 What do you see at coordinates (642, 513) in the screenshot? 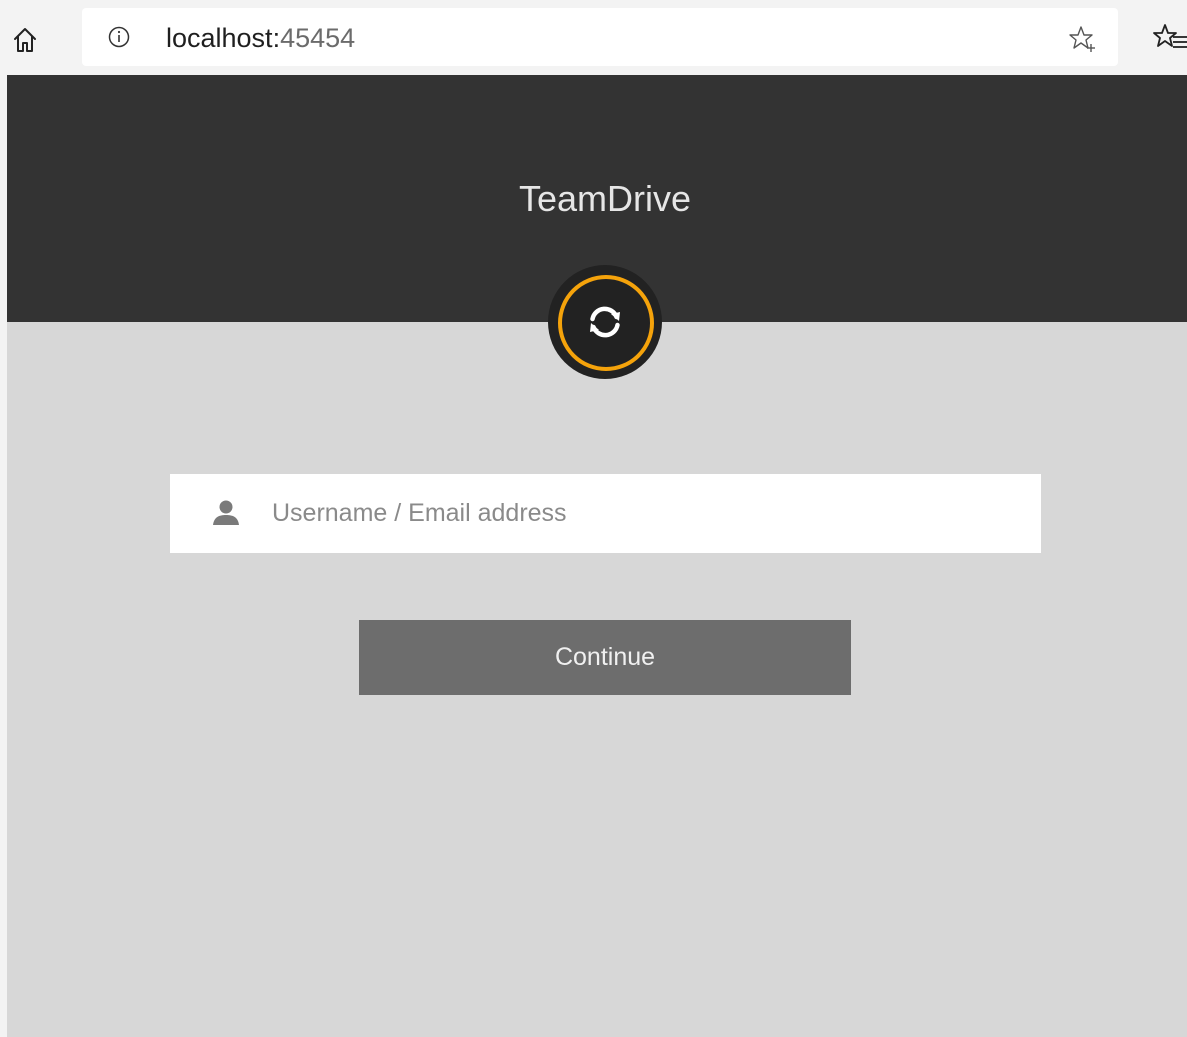
I see `username-input` at bounding box center [642, 513].